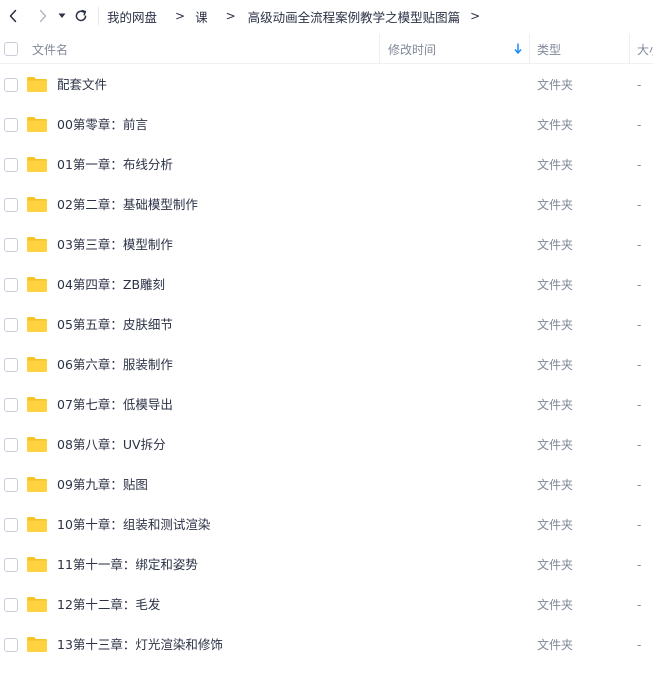 The image size is (653, 673). What do you see at coordinates (326, 485) in the screenshot?
I see `file-row: 09第九章：贴图 文件夹 -` at bounding box center [326, 485].